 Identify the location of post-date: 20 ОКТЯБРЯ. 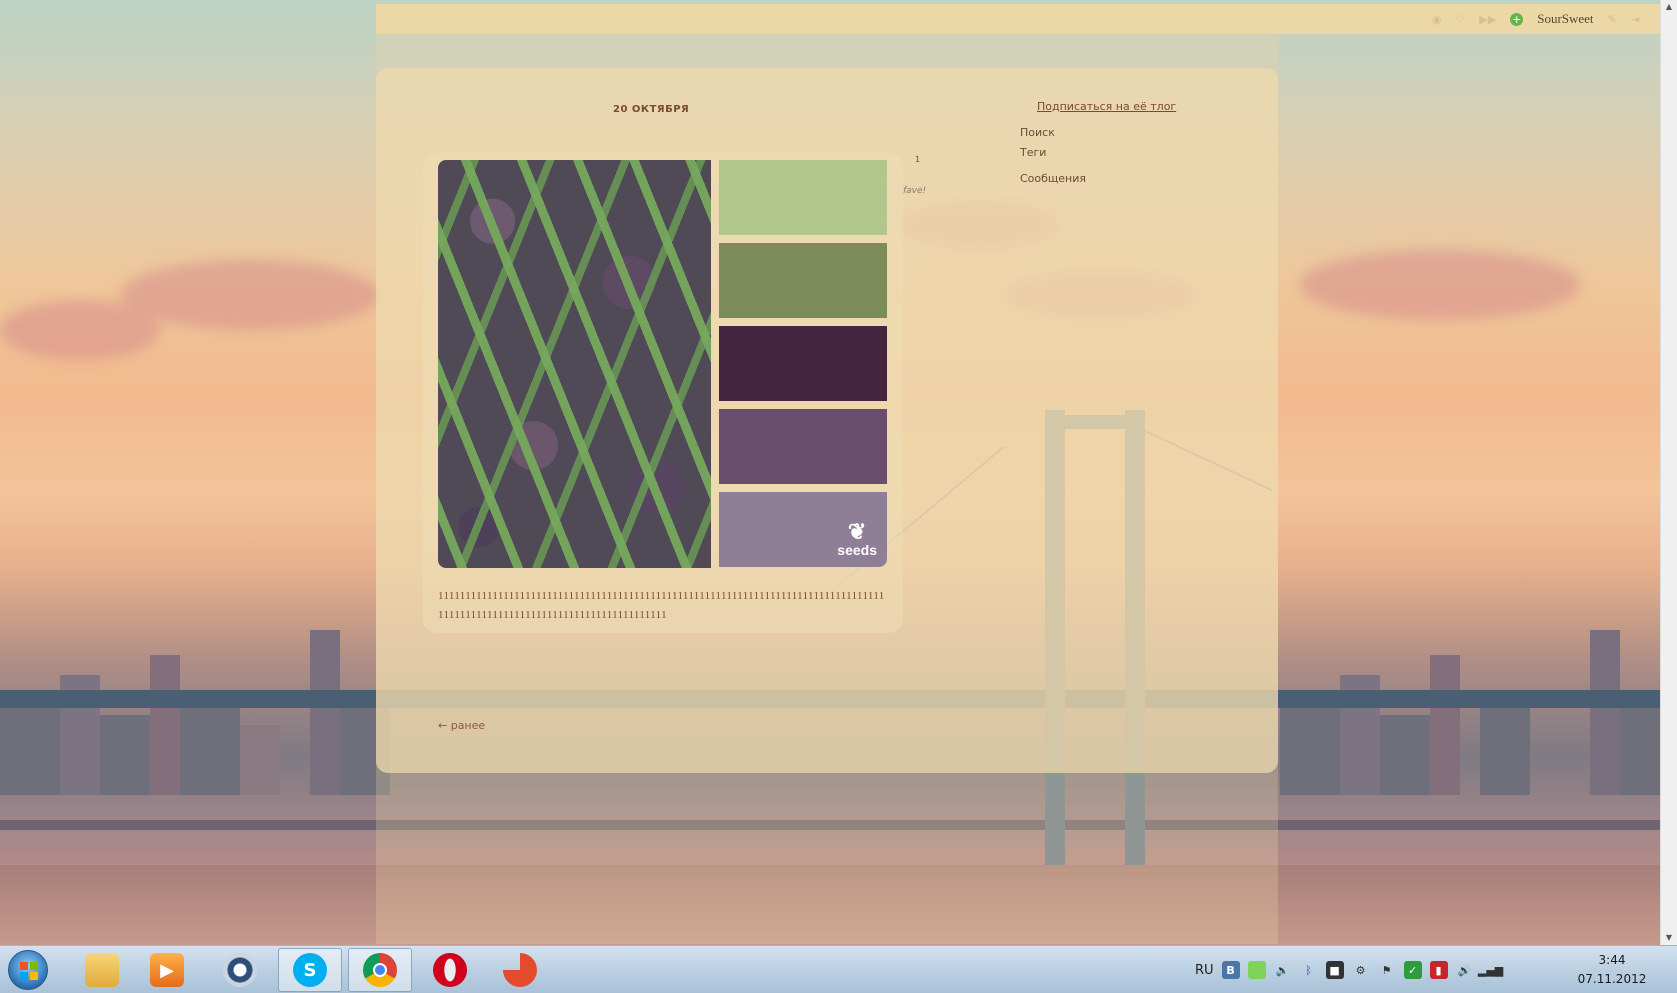
(651, 109).